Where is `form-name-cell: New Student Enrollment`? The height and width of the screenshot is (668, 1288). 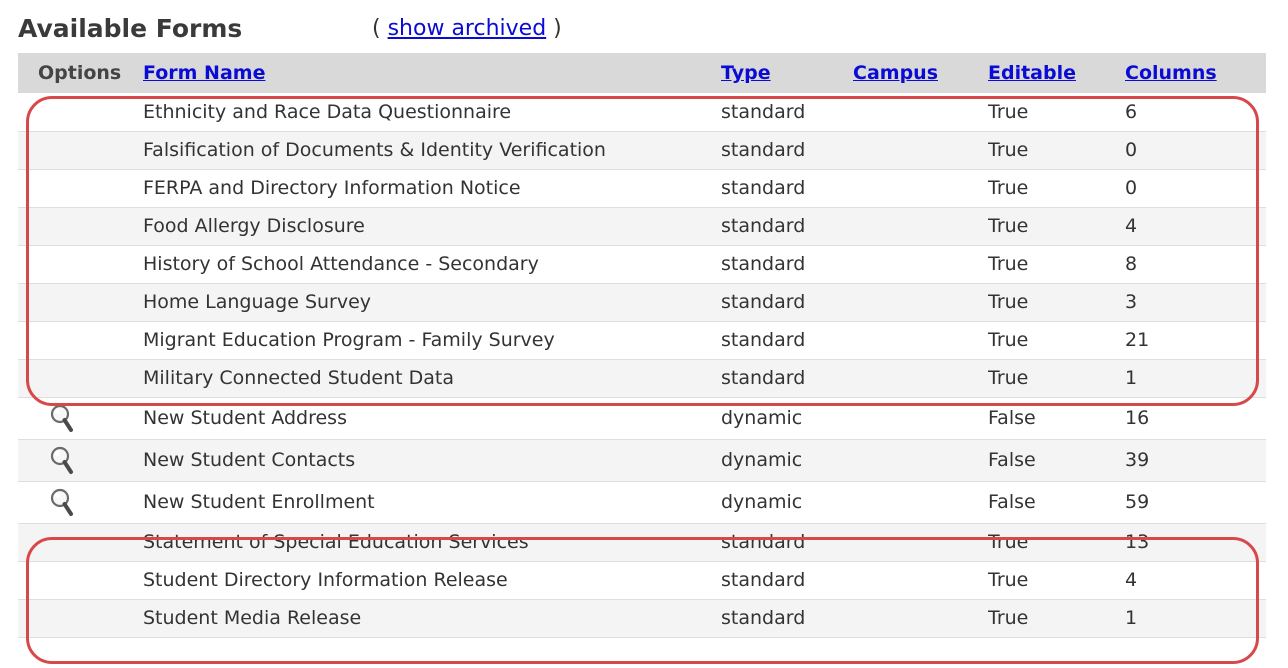
form-name-cell: New Student Enrollment is located at coordinates (432, 502).